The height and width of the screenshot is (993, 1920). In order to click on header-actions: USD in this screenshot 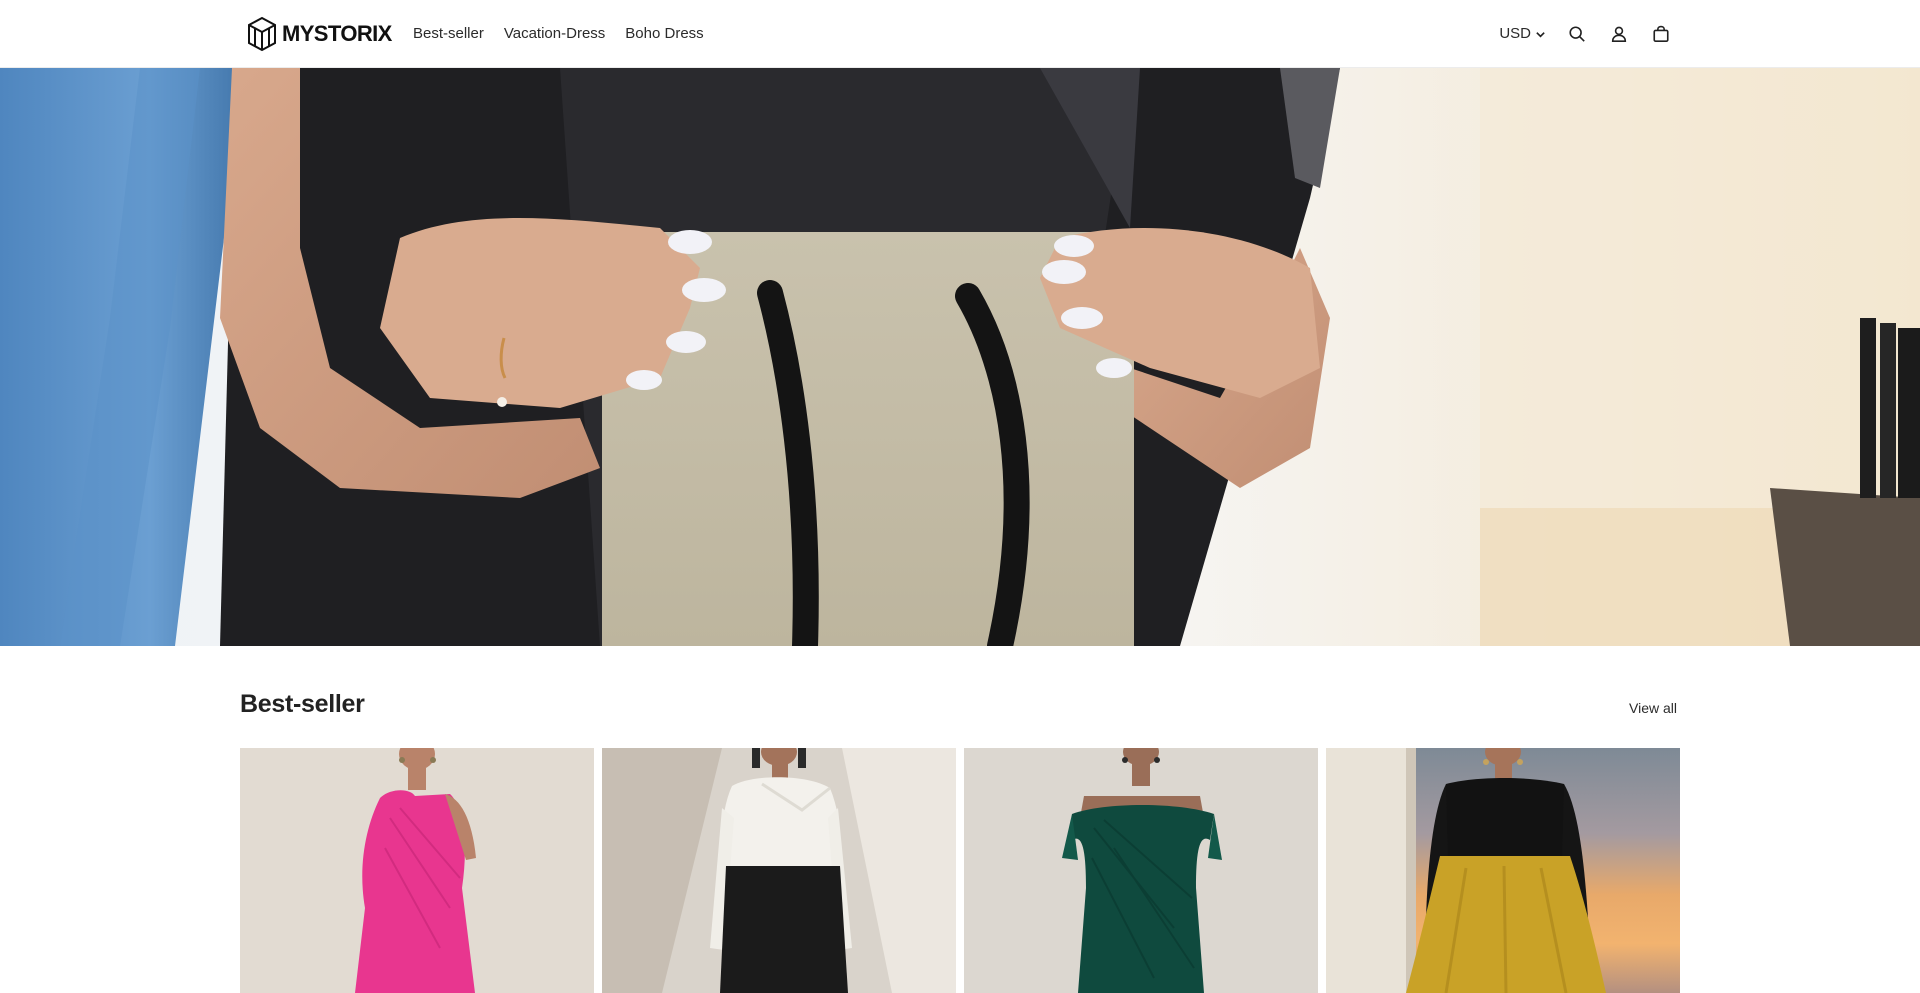, I will do `click(1585, 34)`.